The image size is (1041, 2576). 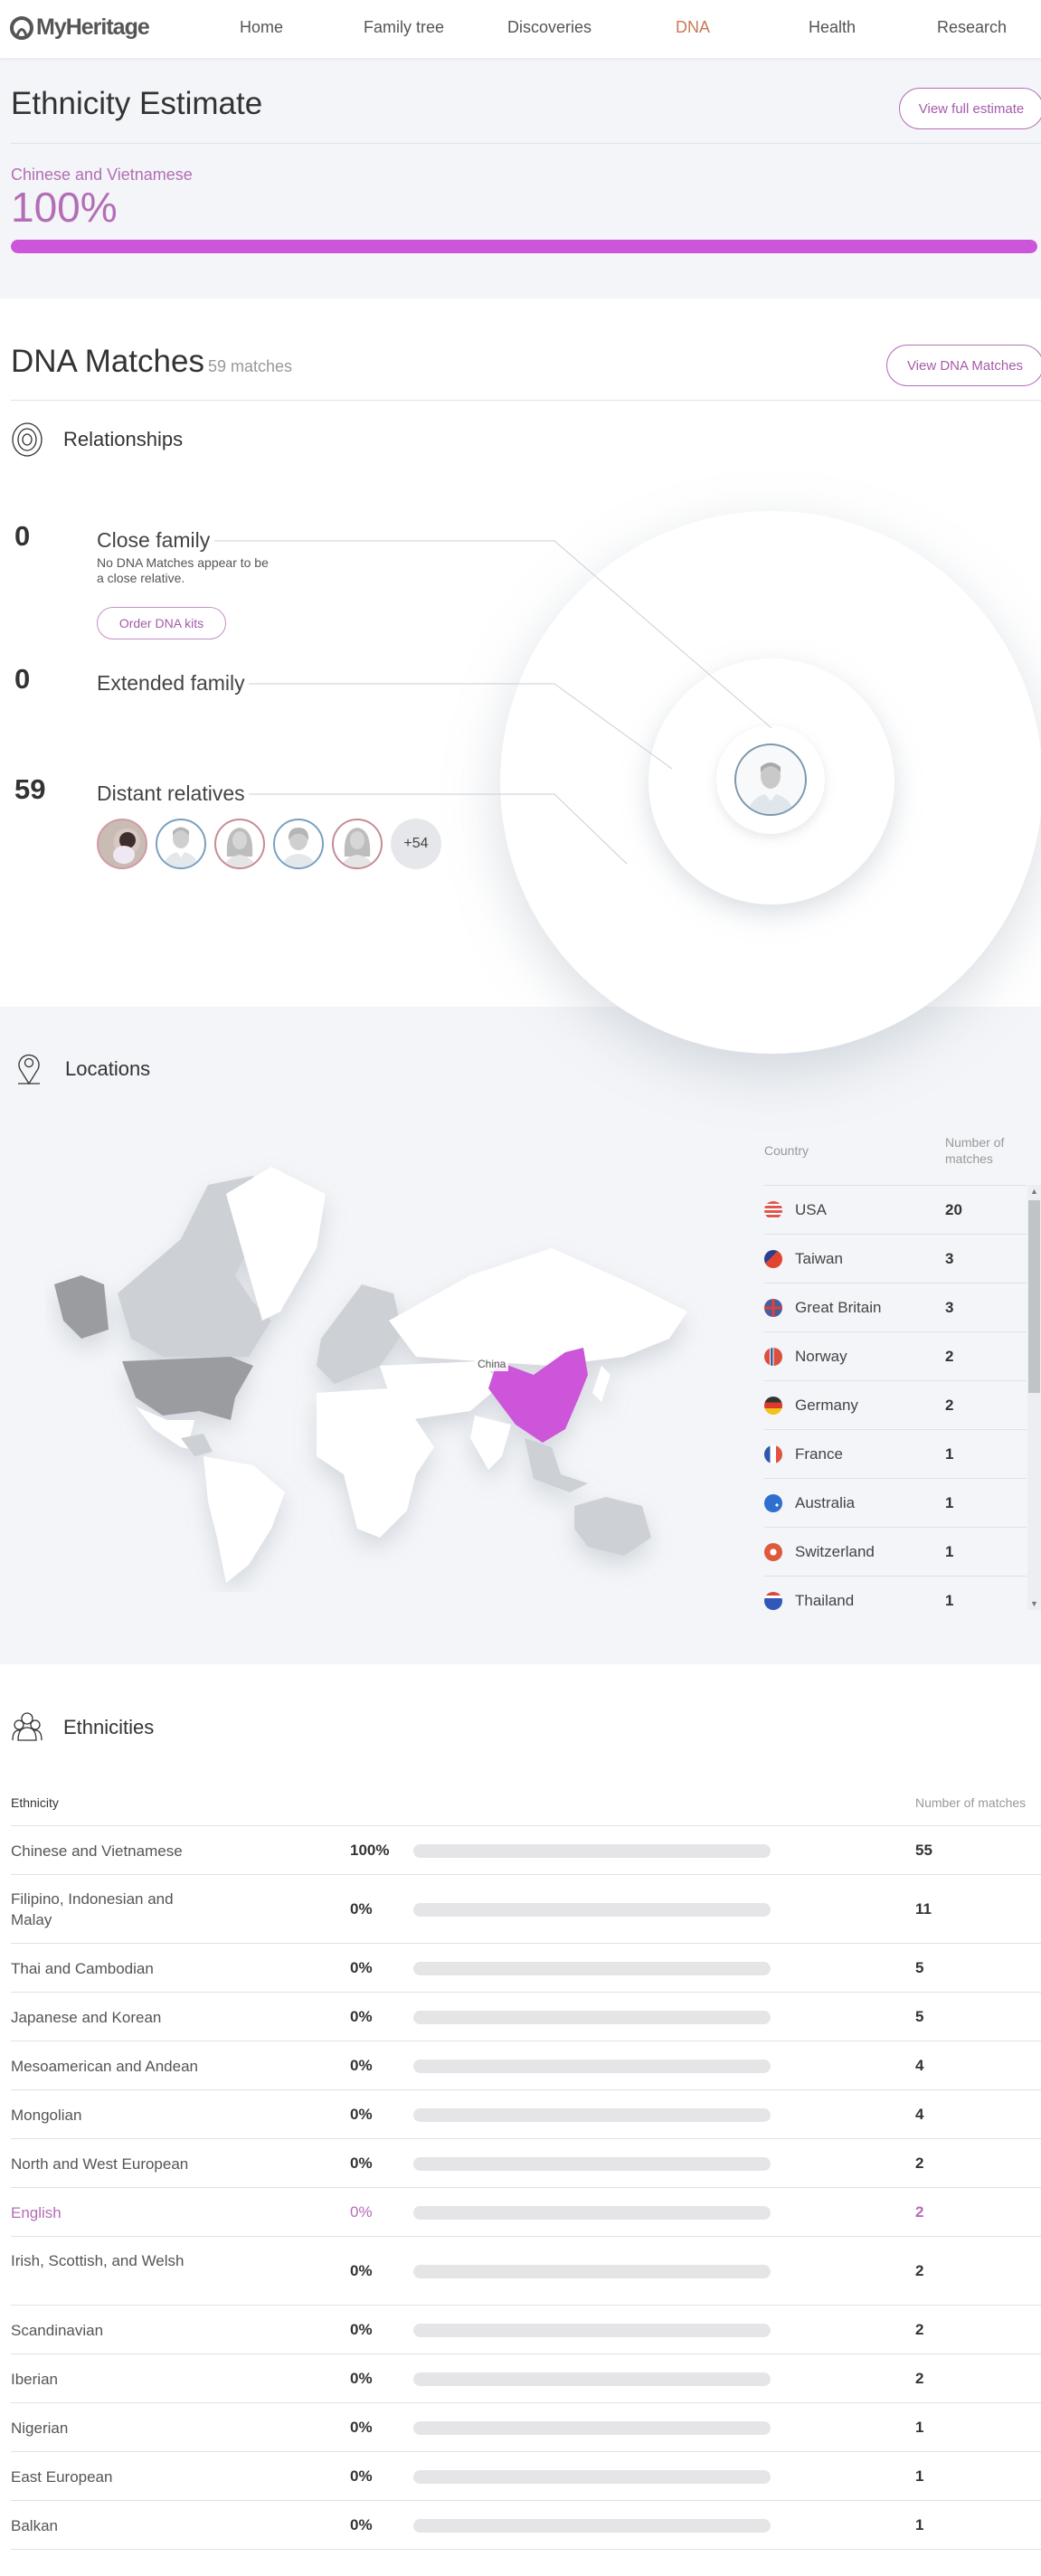 I want to click on dna-matches-title-text: DNA Matches, so click(x=107, y=361).